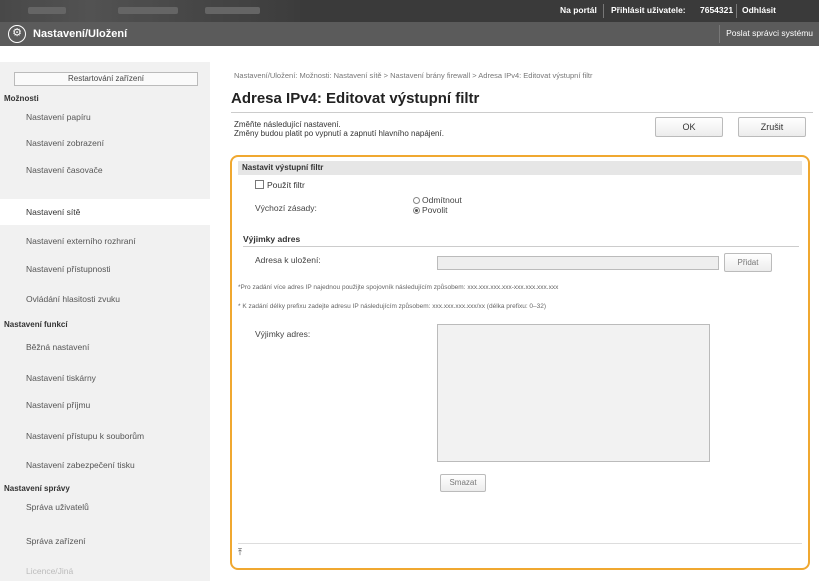 The height and width of the screenshot is (581, 819). What do you see at coordinates (286, 185) in the screenshot?
I see `use-filter-label: Použít filtr` at bounding box center [286, 185].